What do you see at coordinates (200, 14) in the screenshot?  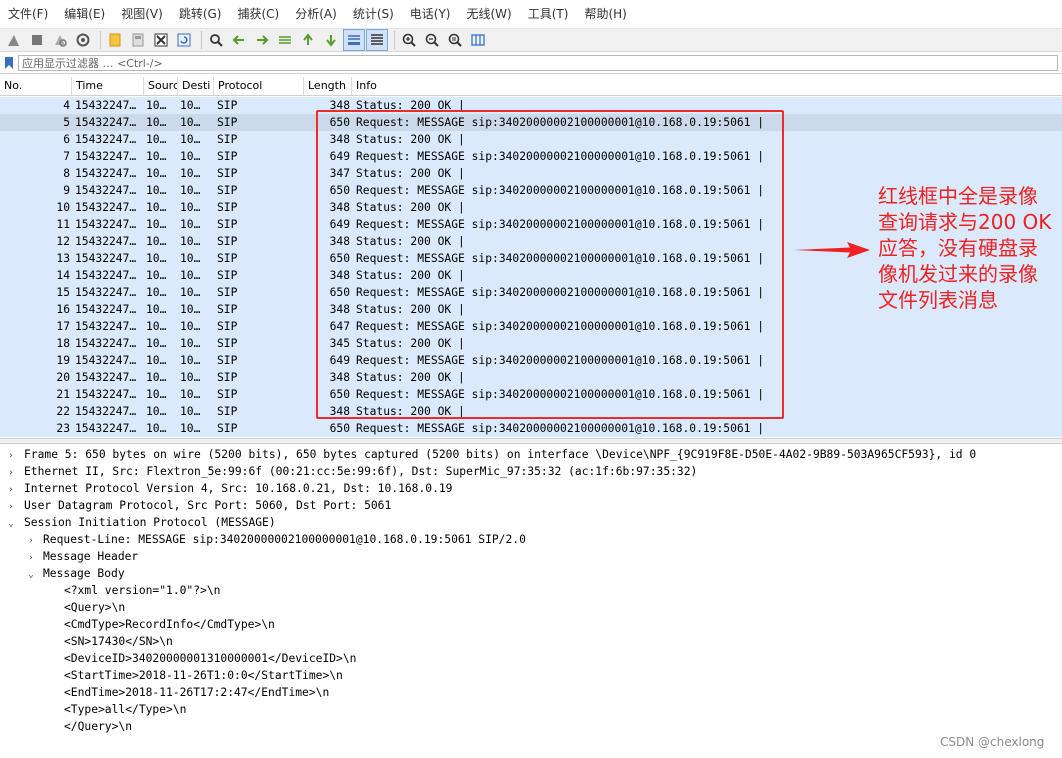 I see `menu-item: 跳转(G)` at bounding box center [200, 14].